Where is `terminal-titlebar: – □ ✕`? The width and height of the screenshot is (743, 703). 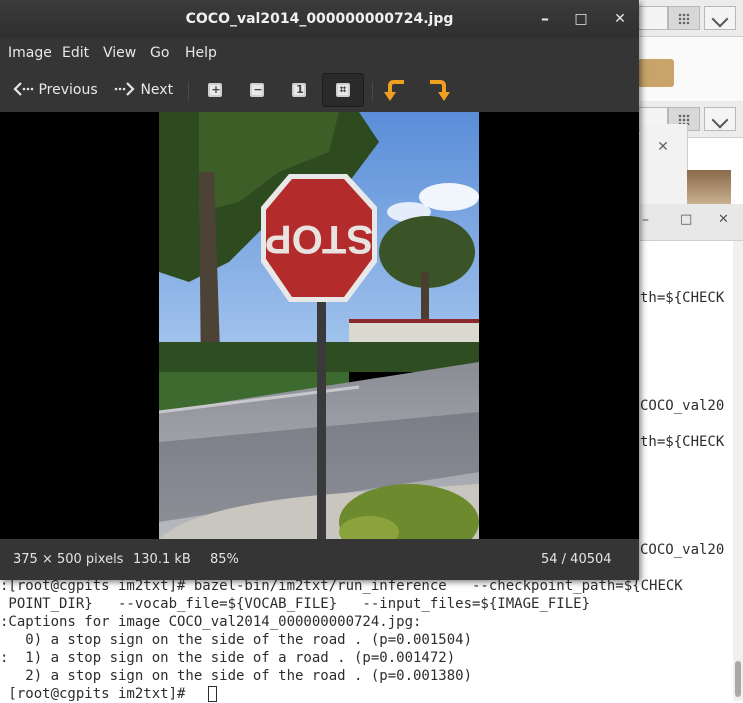
terminal-titlebar: – □ ✕ is located at coordinates (691, 222).